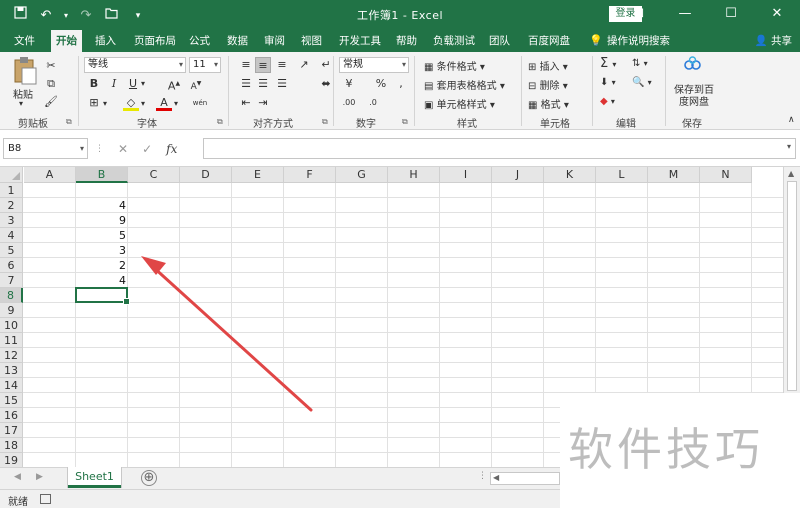  Describe the element at coordinates (11, 385) in the screenshot. I see `row-header-14: 14` at that location.